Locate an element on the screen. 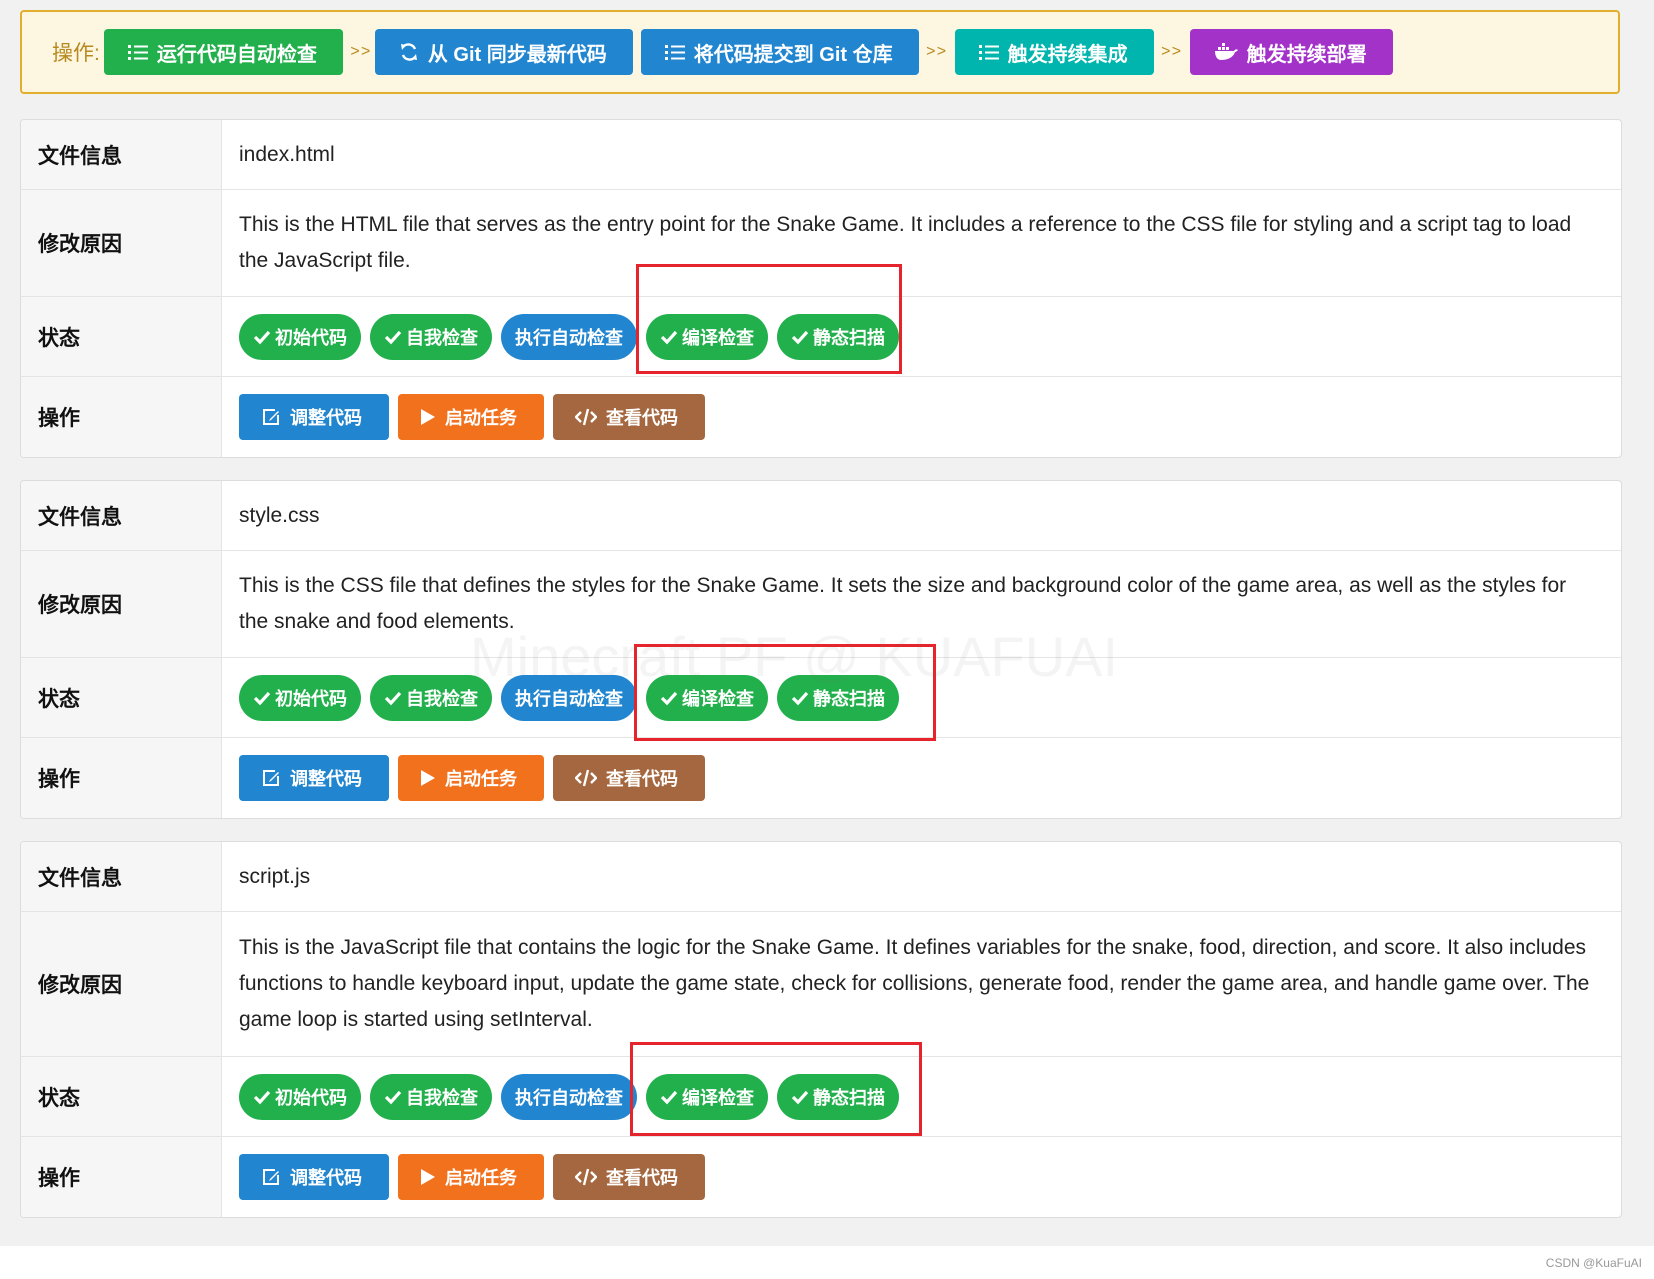 The image size is (1654, 1279). file-name: script.js is located at coordinates (275, 876).